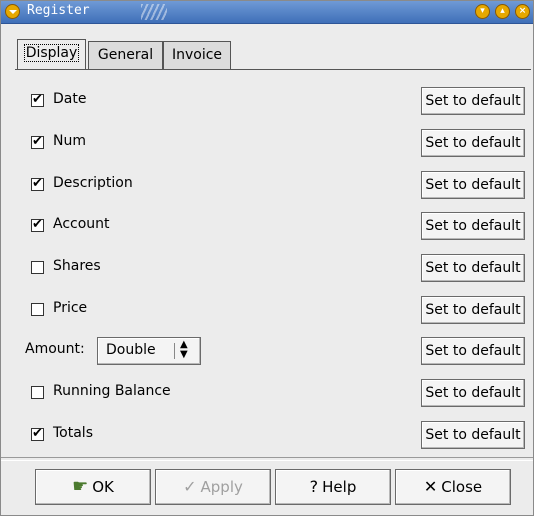 The image size is (534, 516). Describe the element at coordinates (473, 310) in the screenshot. I see `price-default-button: Set to default` at that location.